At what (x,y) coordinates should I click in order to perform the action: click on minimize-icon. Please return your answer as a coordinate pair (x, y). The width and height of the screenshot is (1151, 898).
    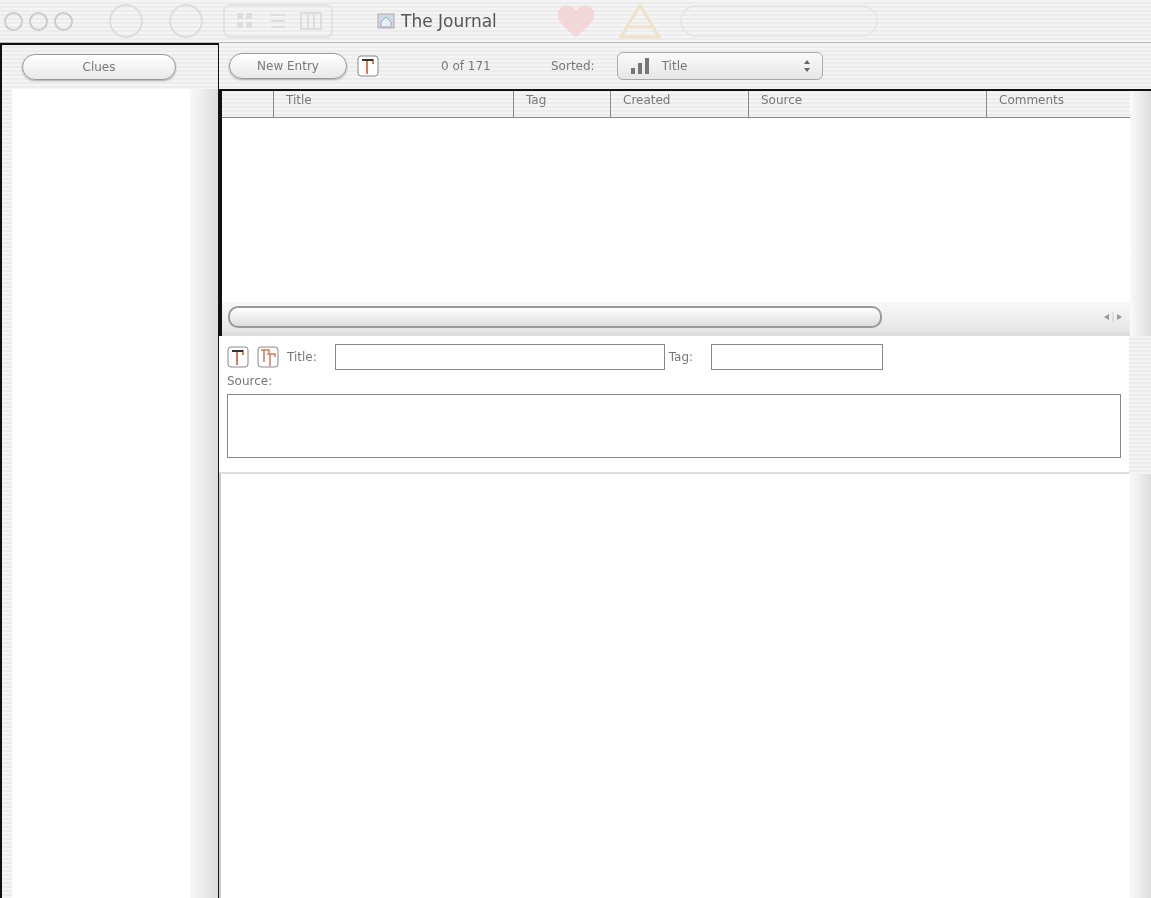
    Looking at the image, I should click on (38, 21).